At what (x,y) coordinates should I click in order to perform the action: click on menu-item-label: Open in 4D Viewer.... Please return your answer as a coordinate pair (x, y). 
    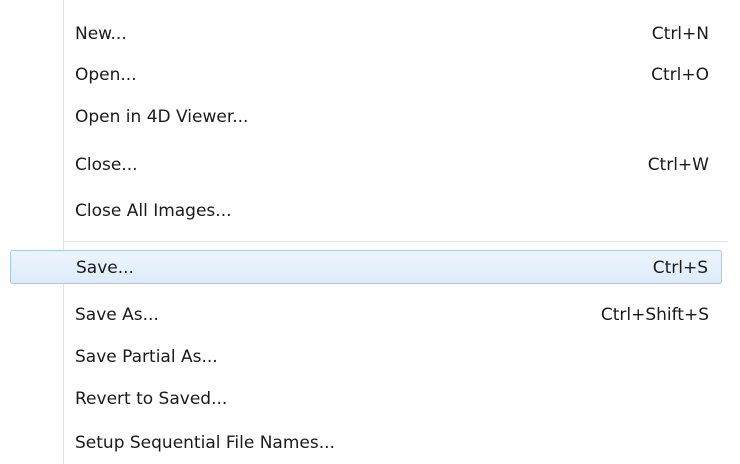
    Looking at the image, I should click on (162, 117).